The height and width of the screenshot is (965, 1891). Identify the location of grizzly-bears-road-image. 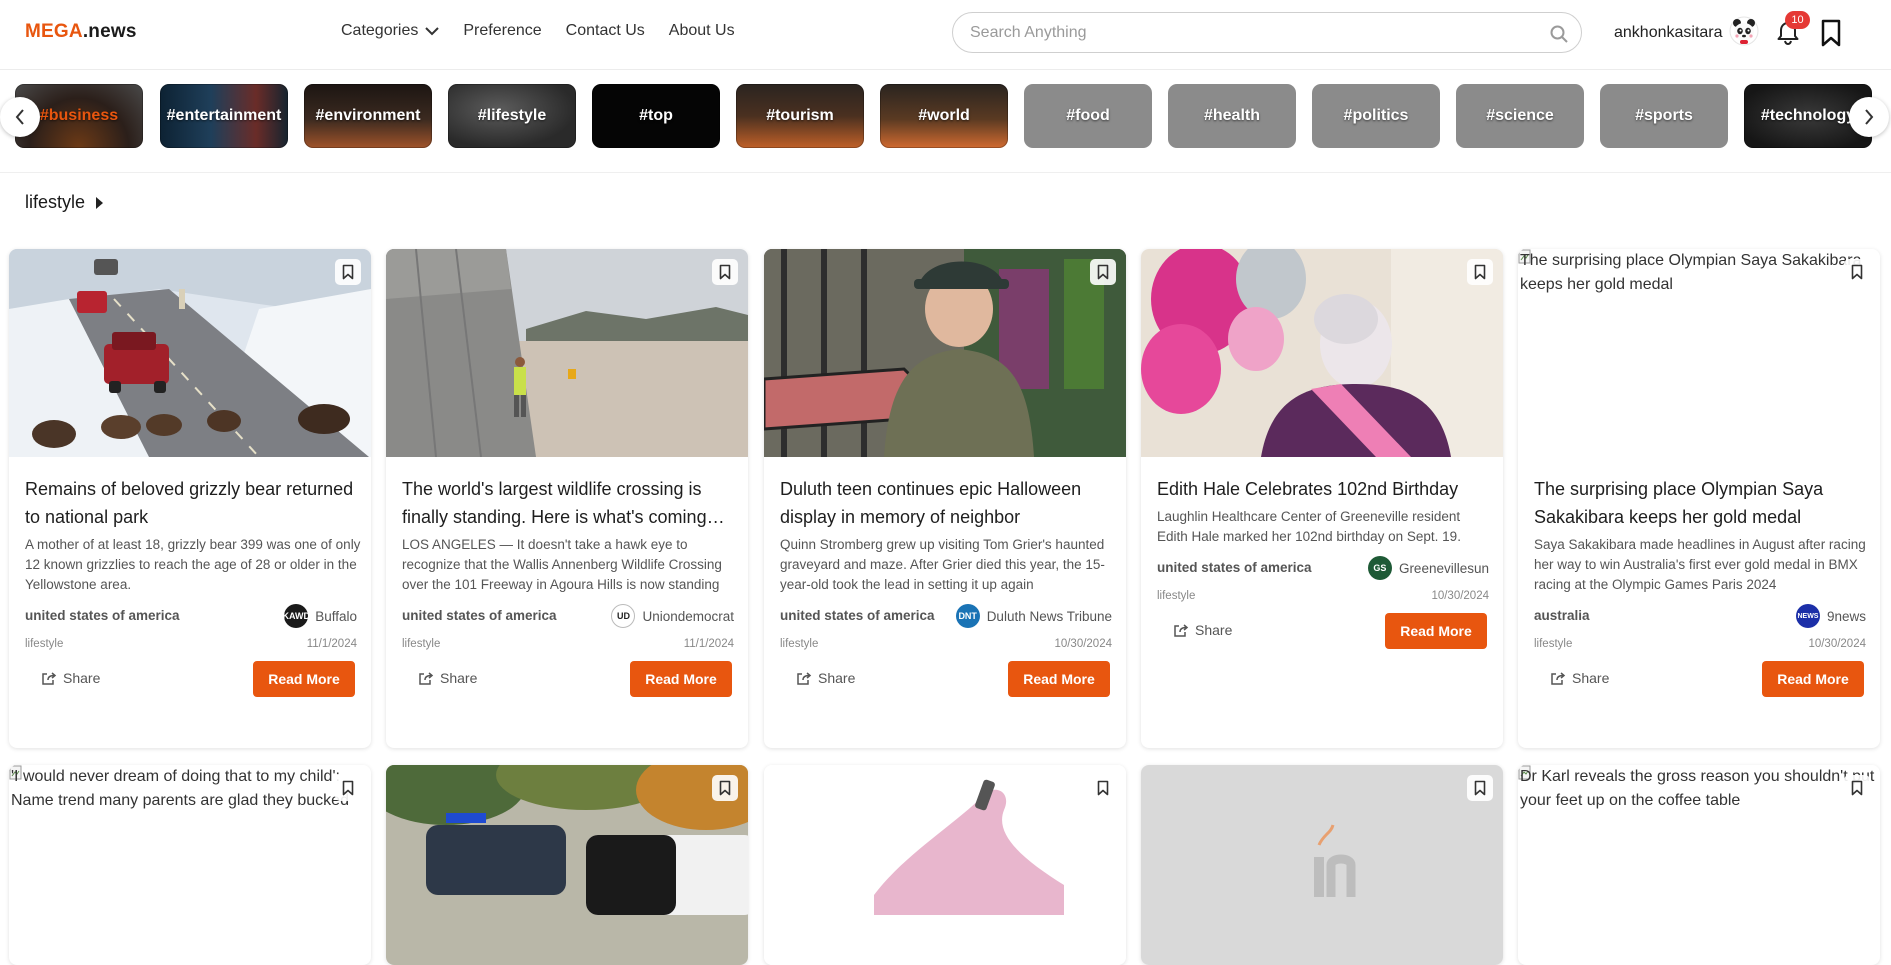
(190, 353).